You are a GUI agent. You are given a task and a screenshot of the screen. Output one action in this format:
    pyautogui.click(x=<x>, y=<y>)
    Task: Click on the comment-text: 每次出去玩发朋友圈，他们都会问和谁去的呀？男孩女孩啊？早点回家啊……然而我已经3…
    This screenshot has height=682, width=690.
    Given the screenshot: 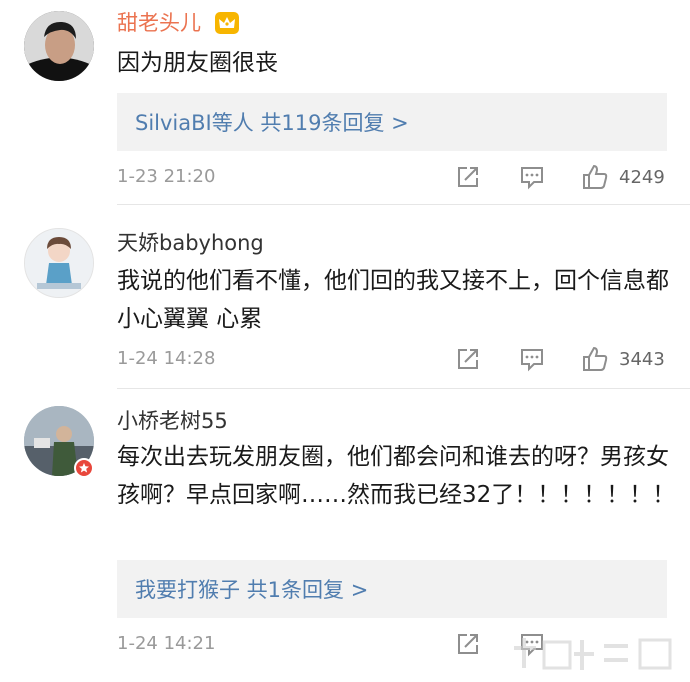 What is the action you would take?
    pyautogui.click(x=396, y=476)
    